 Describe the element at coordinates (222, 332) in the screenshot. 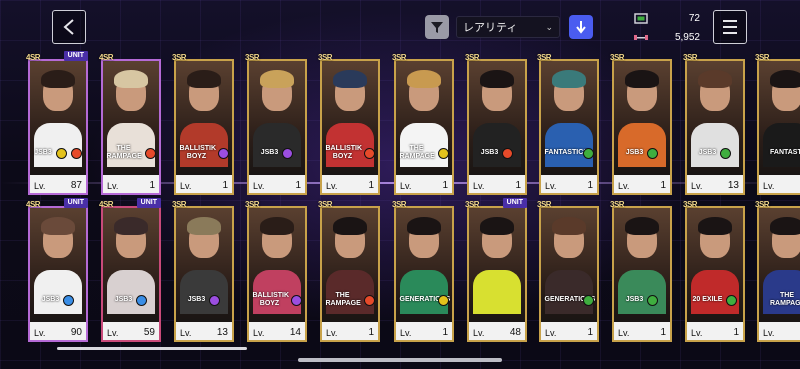

I see `level-value: 13` at that location.